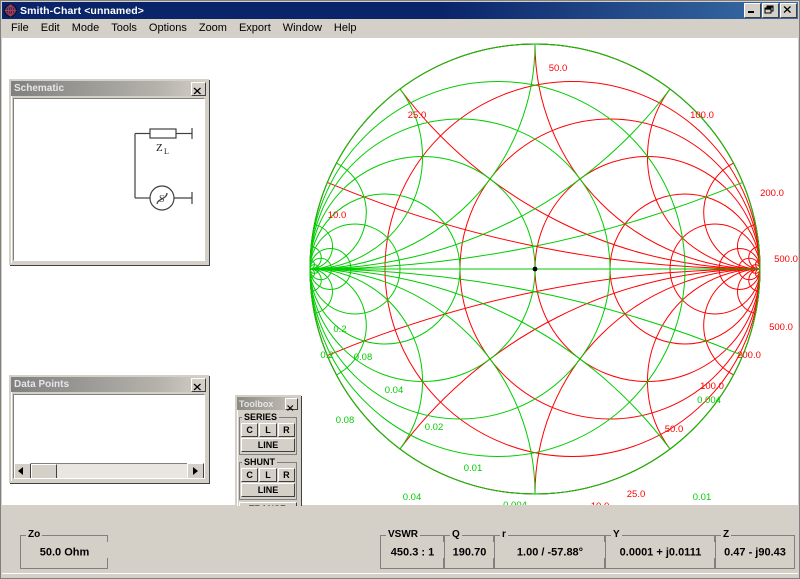  I want to click on toolbox-title: Toolbox, so click(256, 403).